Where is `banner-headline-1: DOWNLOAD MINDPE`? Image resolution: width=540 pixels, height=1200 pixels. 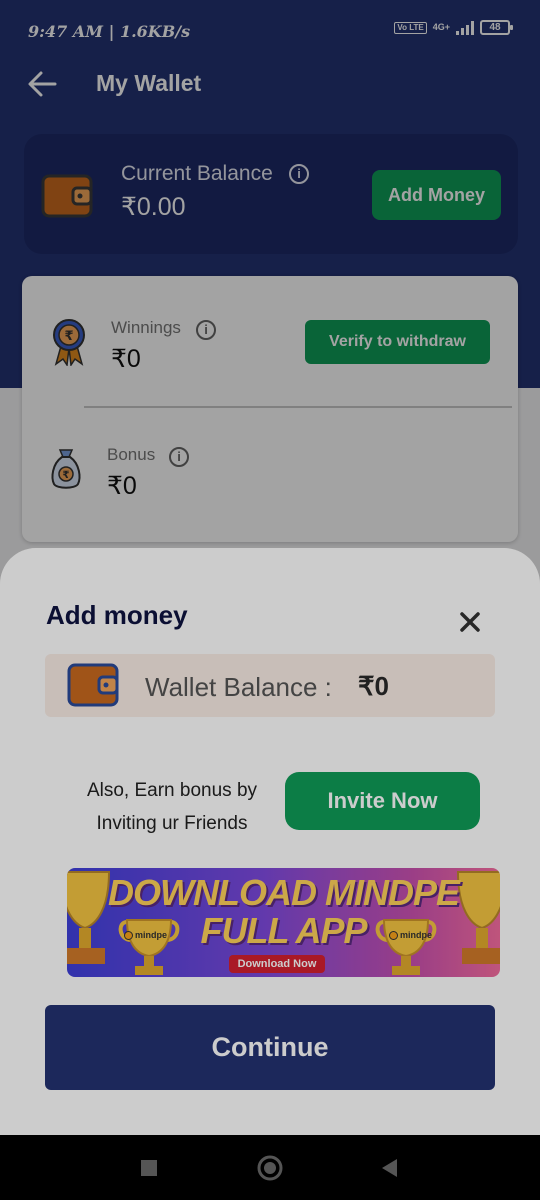
banner-headline-1: DOWNLOAD MINDPE is located at coordinates (284, 892).